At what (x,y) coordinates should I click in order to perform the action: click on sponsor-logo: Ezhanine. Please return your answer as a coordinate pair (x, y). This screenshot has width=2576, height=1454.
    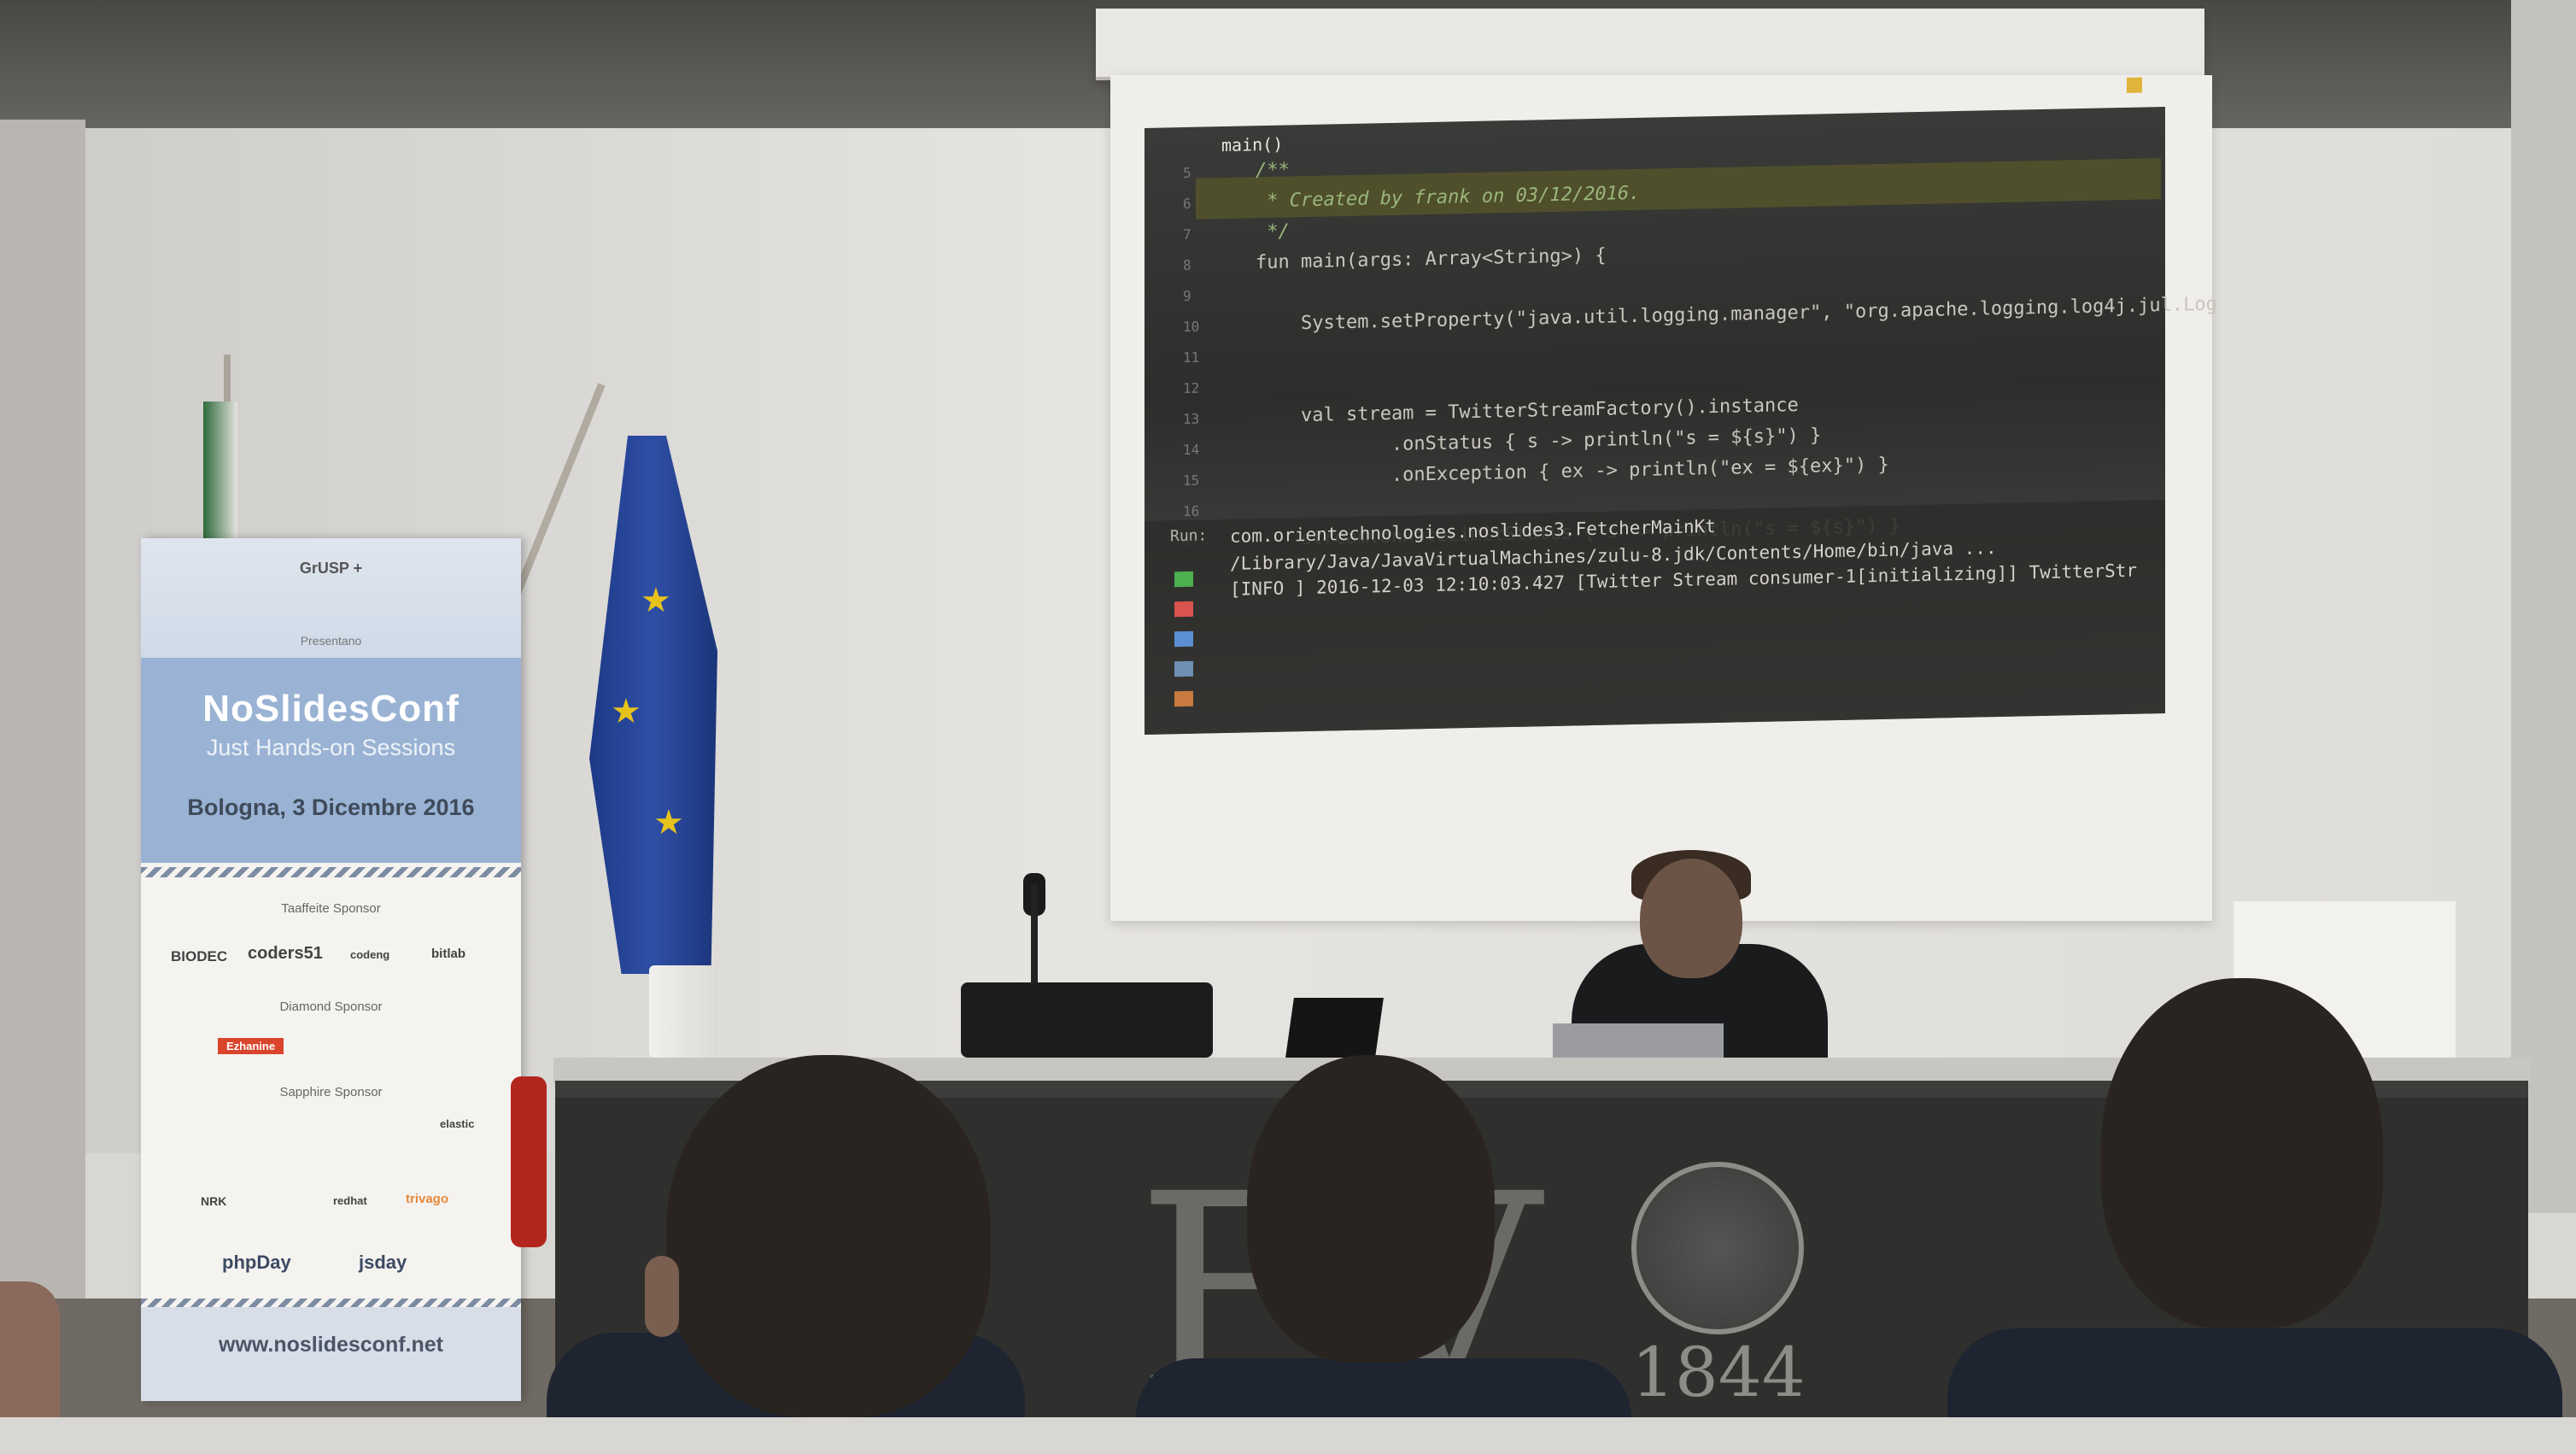
    Looking at the image, I should click on (251, 1046).